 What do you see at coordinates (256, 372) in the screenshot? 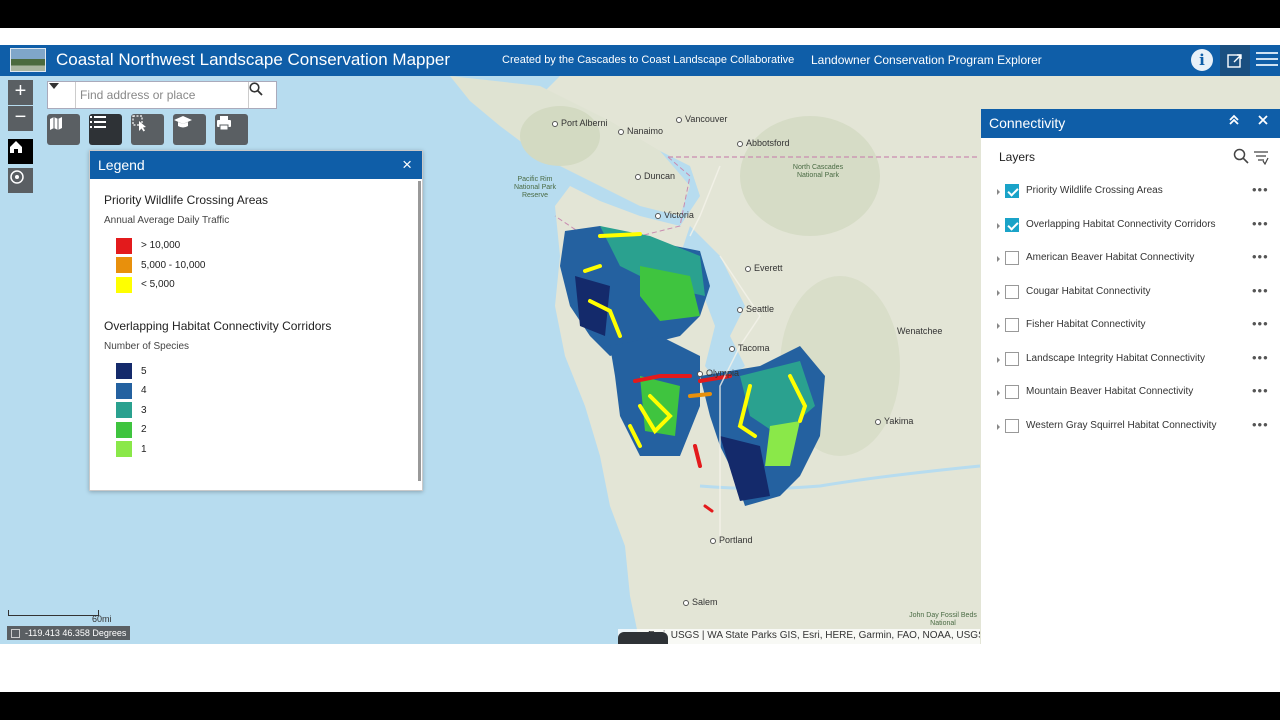
I see `legend-item: 5` at bounding box center [256, 372].